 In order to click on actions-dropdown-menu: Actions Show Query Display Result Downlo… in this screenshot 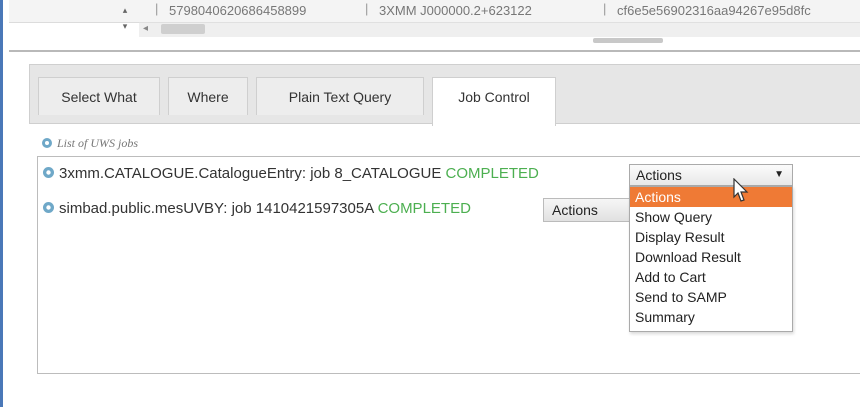, I will do `click(711, 259)`.